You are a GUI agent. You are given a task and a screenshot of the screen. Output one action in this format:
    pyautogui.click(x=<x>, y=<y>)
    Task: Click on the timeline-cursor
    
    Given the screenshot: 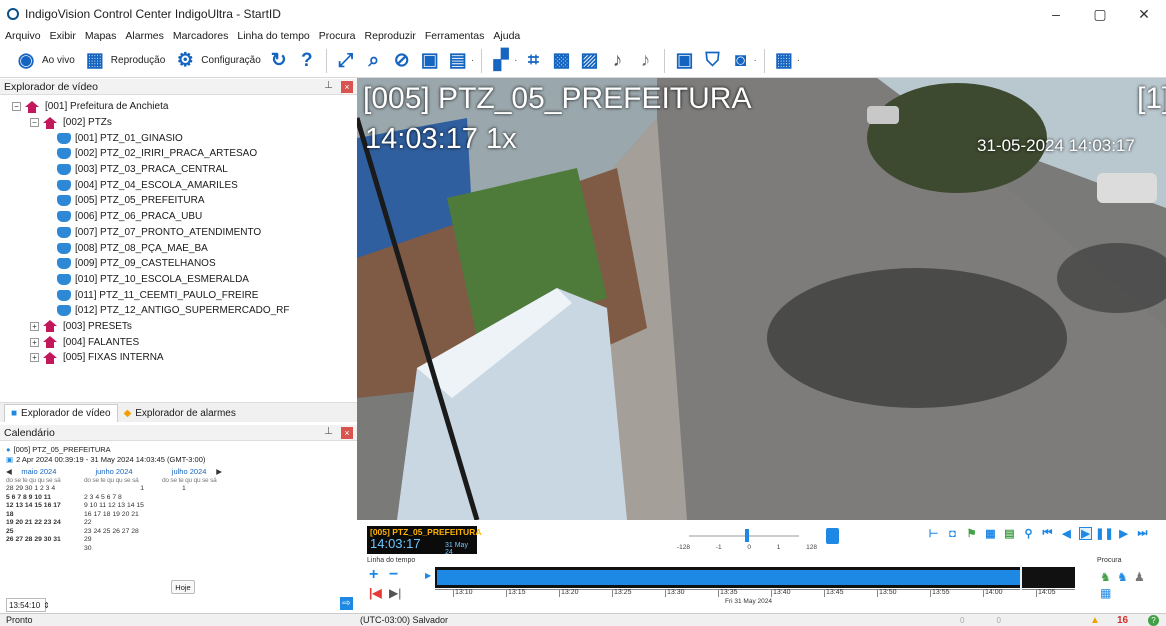 What is the action you would take?
    pyautogui.click(x=1021, y=577)
    